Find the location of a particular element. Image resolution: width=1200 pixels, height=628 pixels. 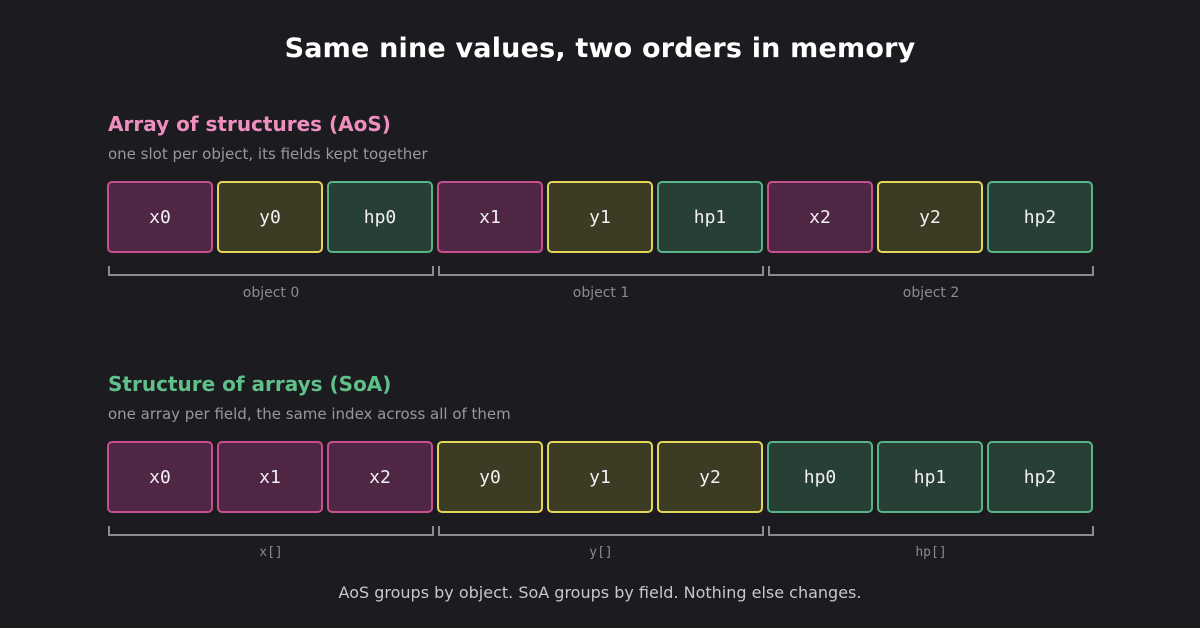

group-label: y[] is located at coordinates (601, 552).